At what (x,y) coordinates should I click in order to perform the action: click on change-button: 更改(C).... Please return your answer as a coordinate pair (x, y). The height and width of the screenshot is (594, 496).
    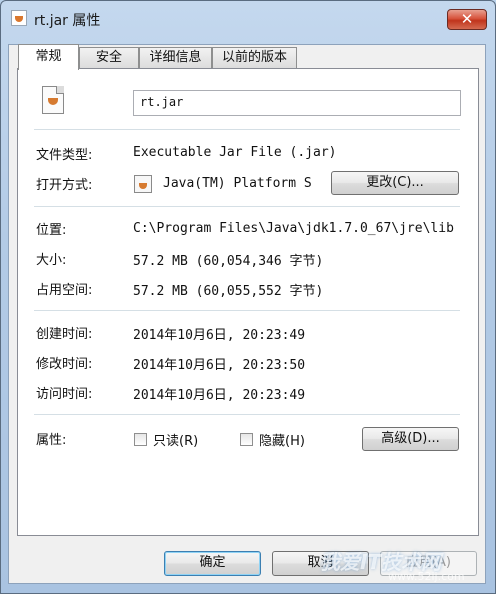
    Looking at the image, I should click on (395, 183).